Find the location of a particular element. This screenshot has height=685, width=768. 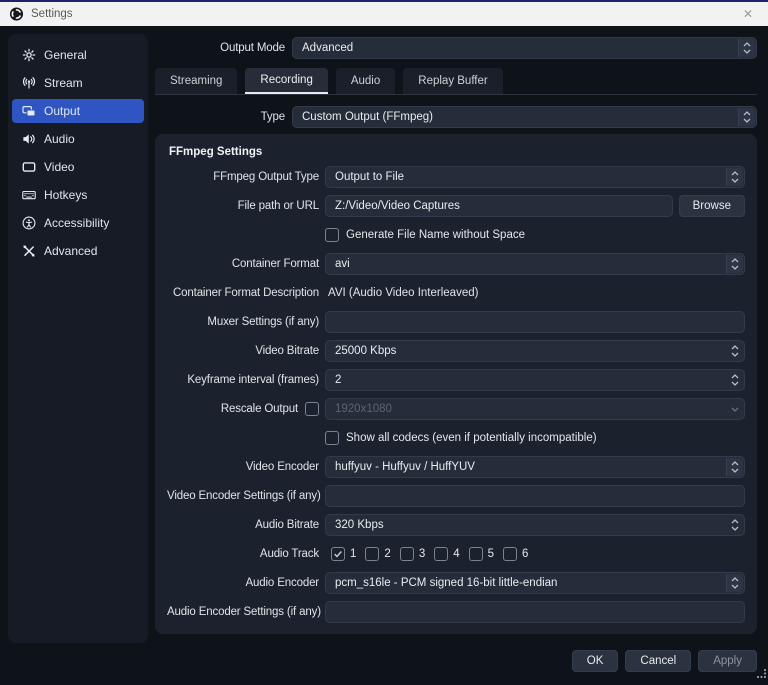

generate-no-space-checkbox is located at coordinates (332, 235).